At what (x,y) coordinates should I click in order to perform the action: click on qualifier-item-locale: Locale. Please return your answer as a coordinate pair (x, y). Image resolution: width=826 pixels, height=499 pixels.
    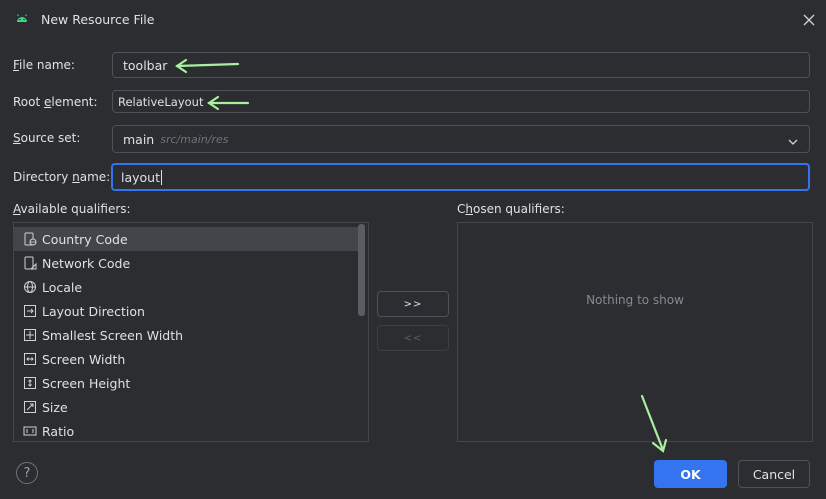
    Looking at the image, I should click on (186, 287).